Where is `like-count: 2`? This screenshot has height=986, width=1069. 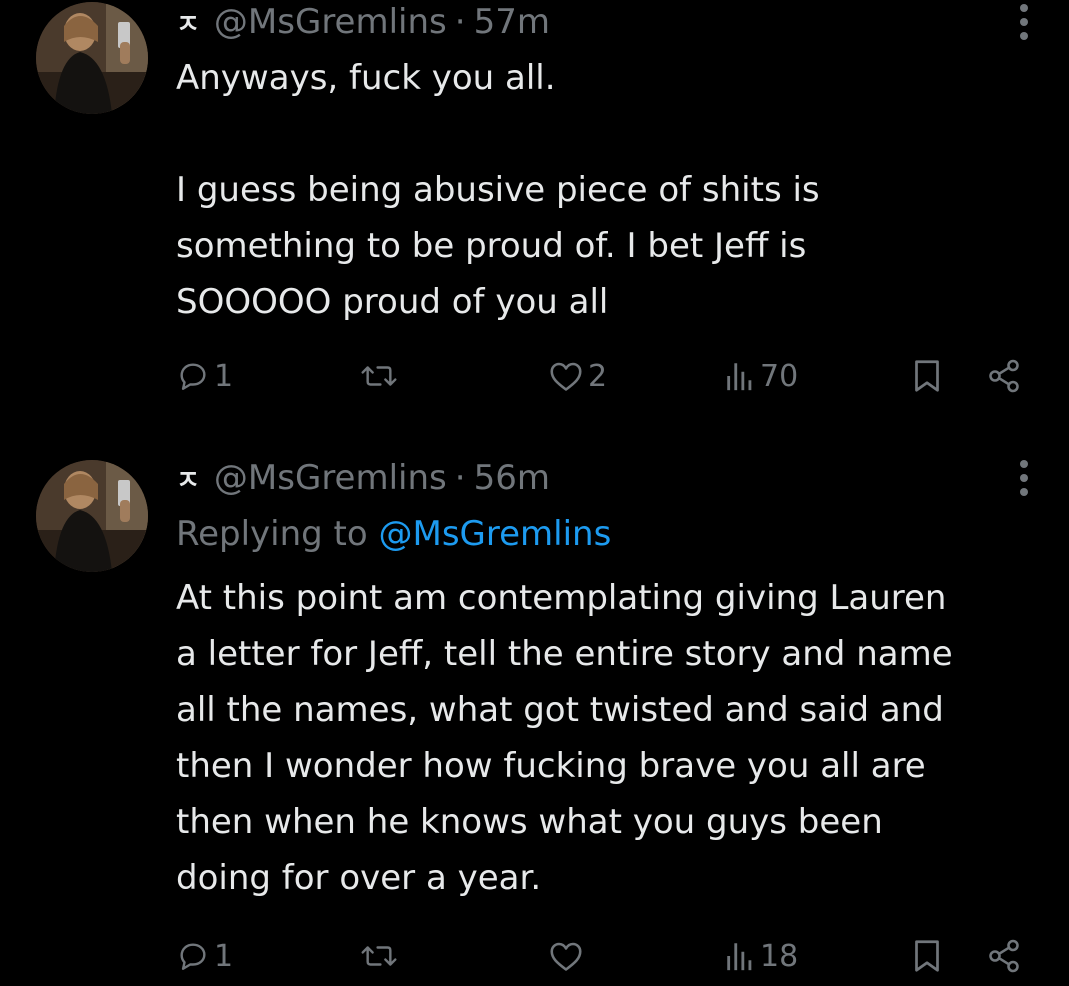 like-count: 2 is located at coordinates (598, 376).